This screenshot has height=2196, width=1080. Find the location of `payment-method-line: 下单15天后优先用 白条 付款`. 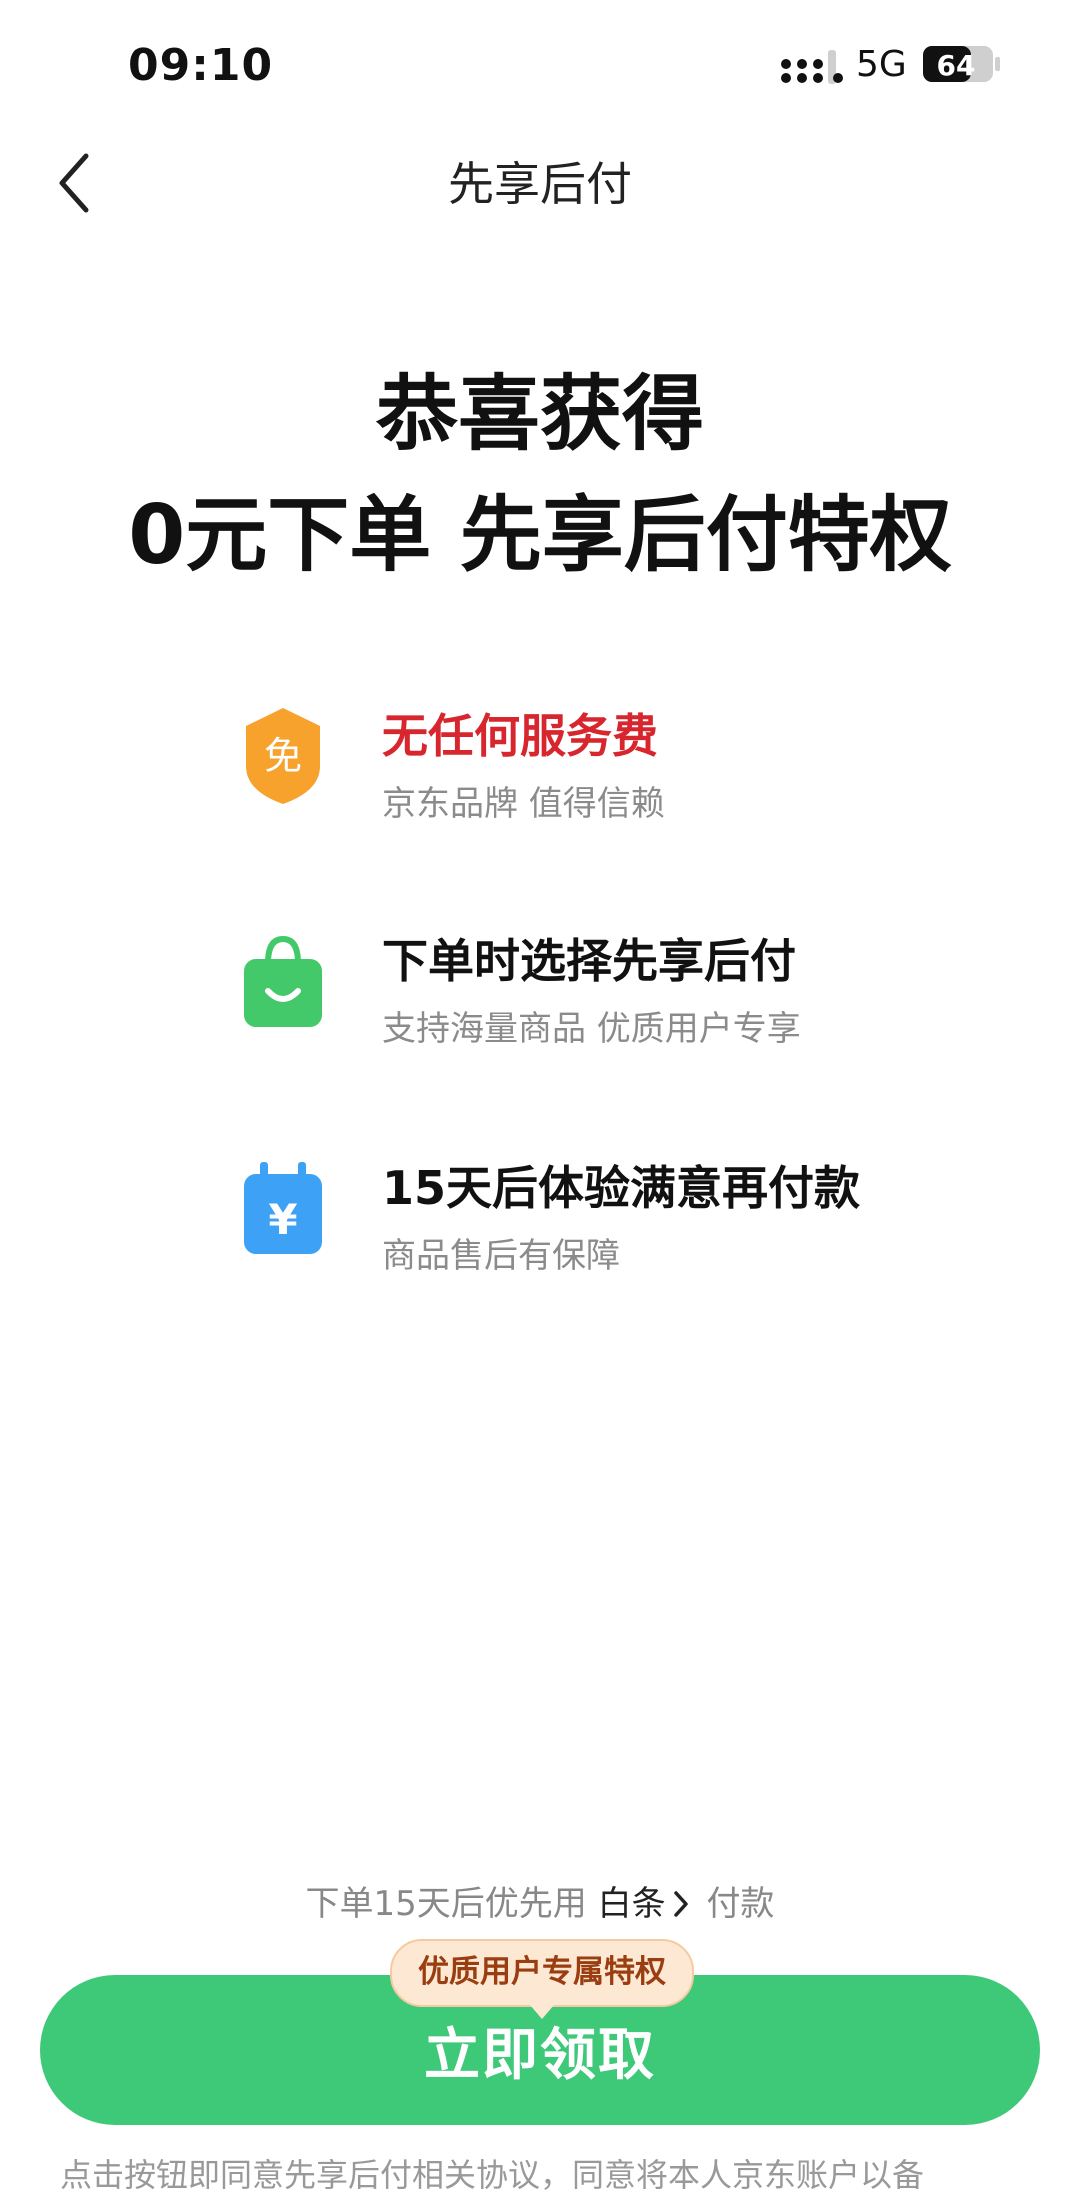

payment-method-line: 下单15天后优先用 白条 付款 is located at coordinates (540, 1900).